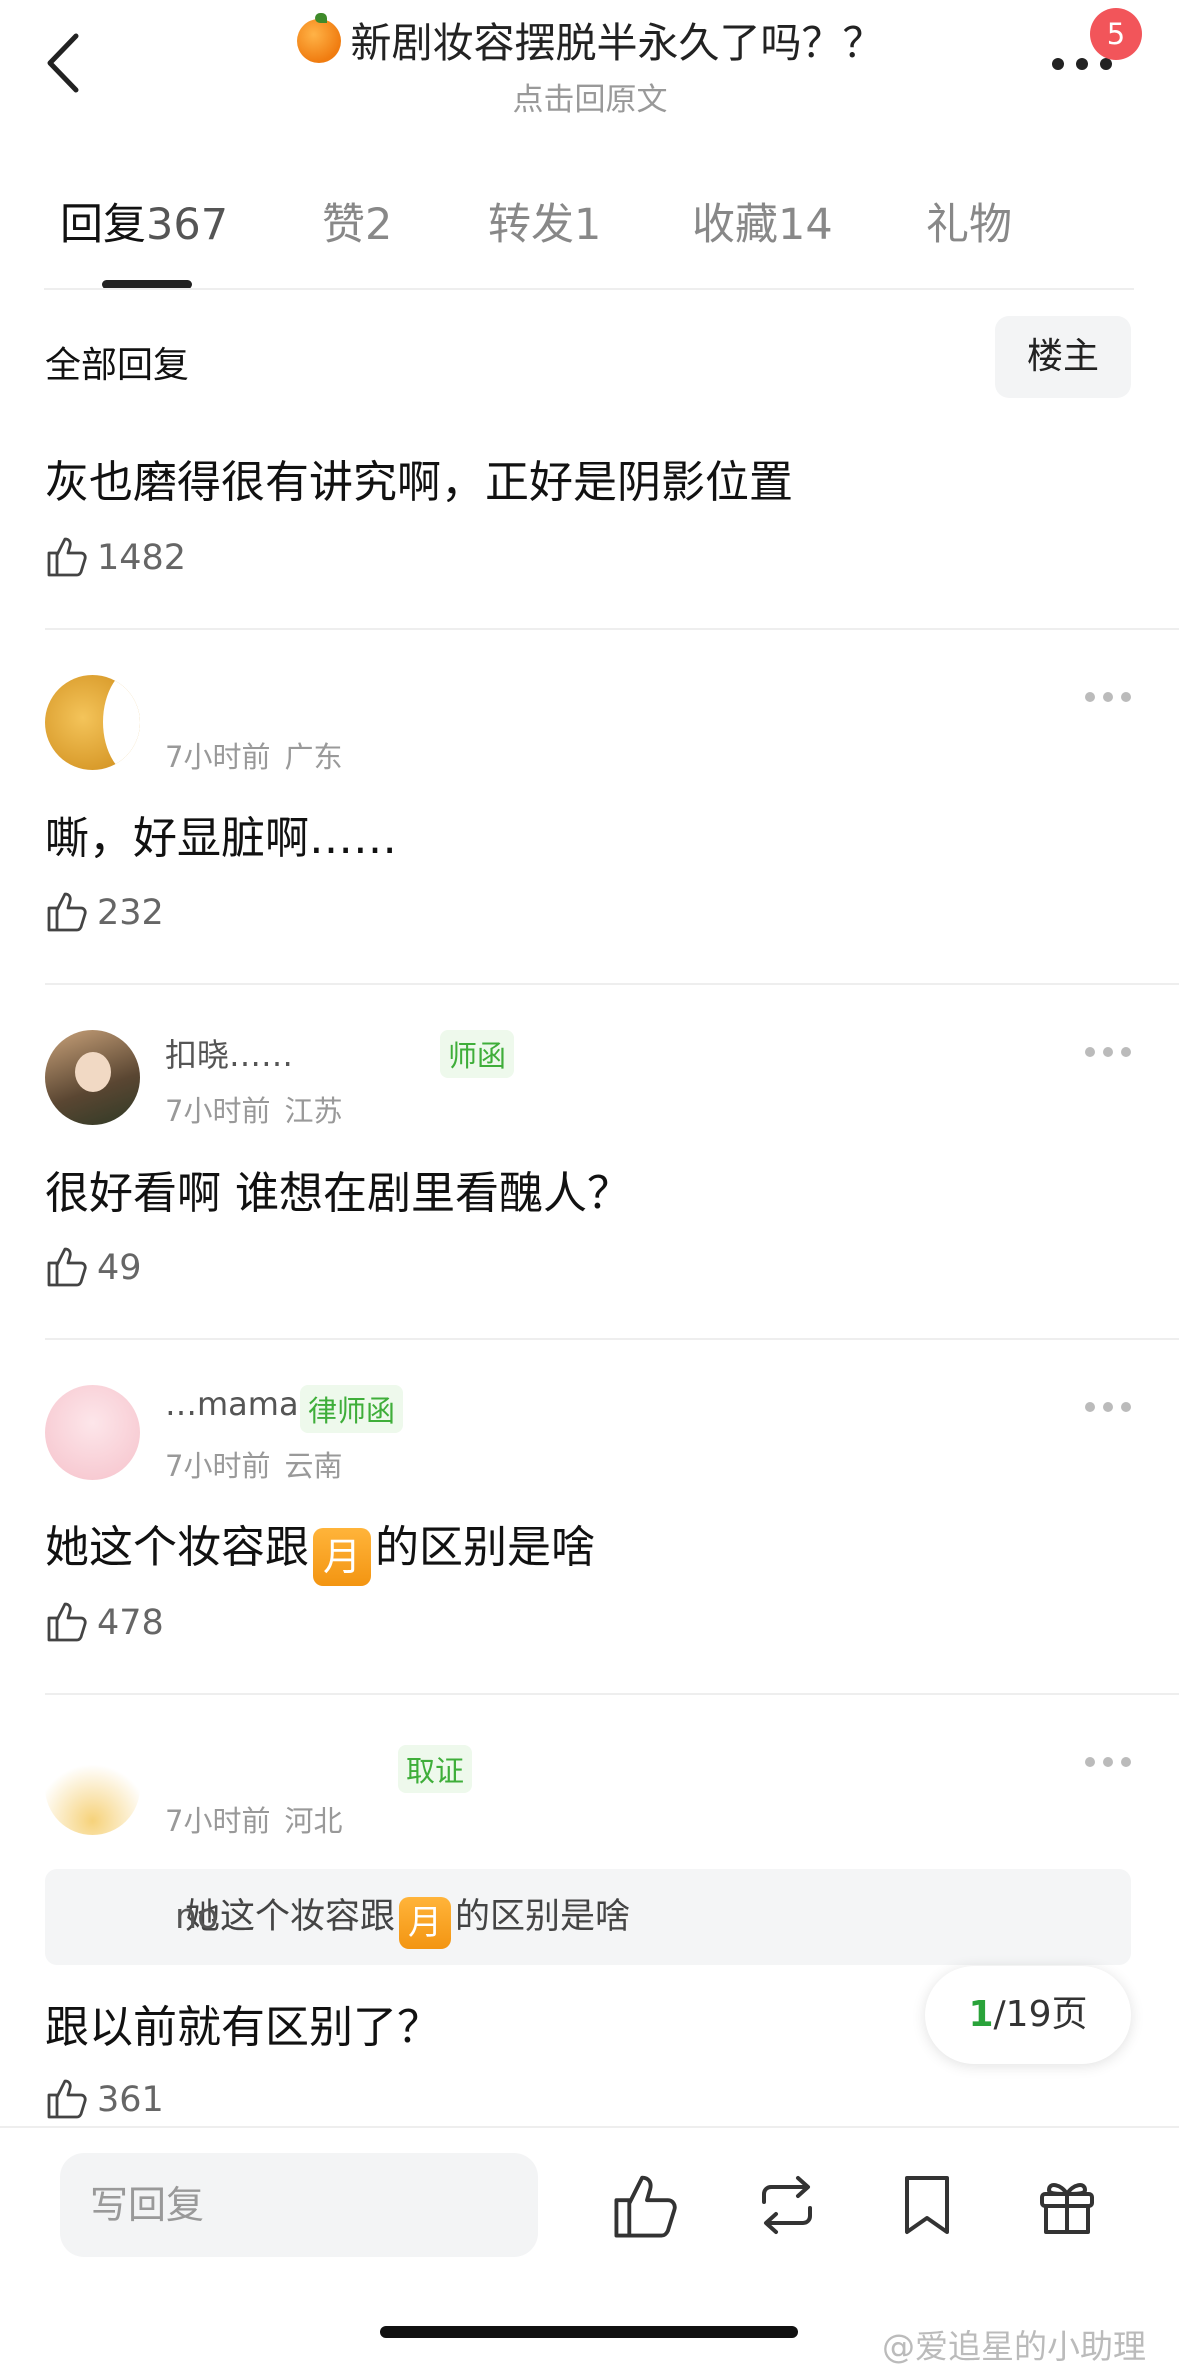  Describe the element at coordinates (130, 1623) in the screenshot. I see `like-count: 478` at that location.